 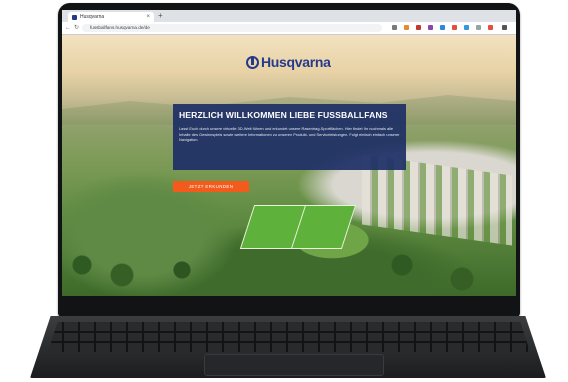 What do you see at coordinates (289, 265) in the screenshot?
I see `background-trees` at bounding box center [289, 265].